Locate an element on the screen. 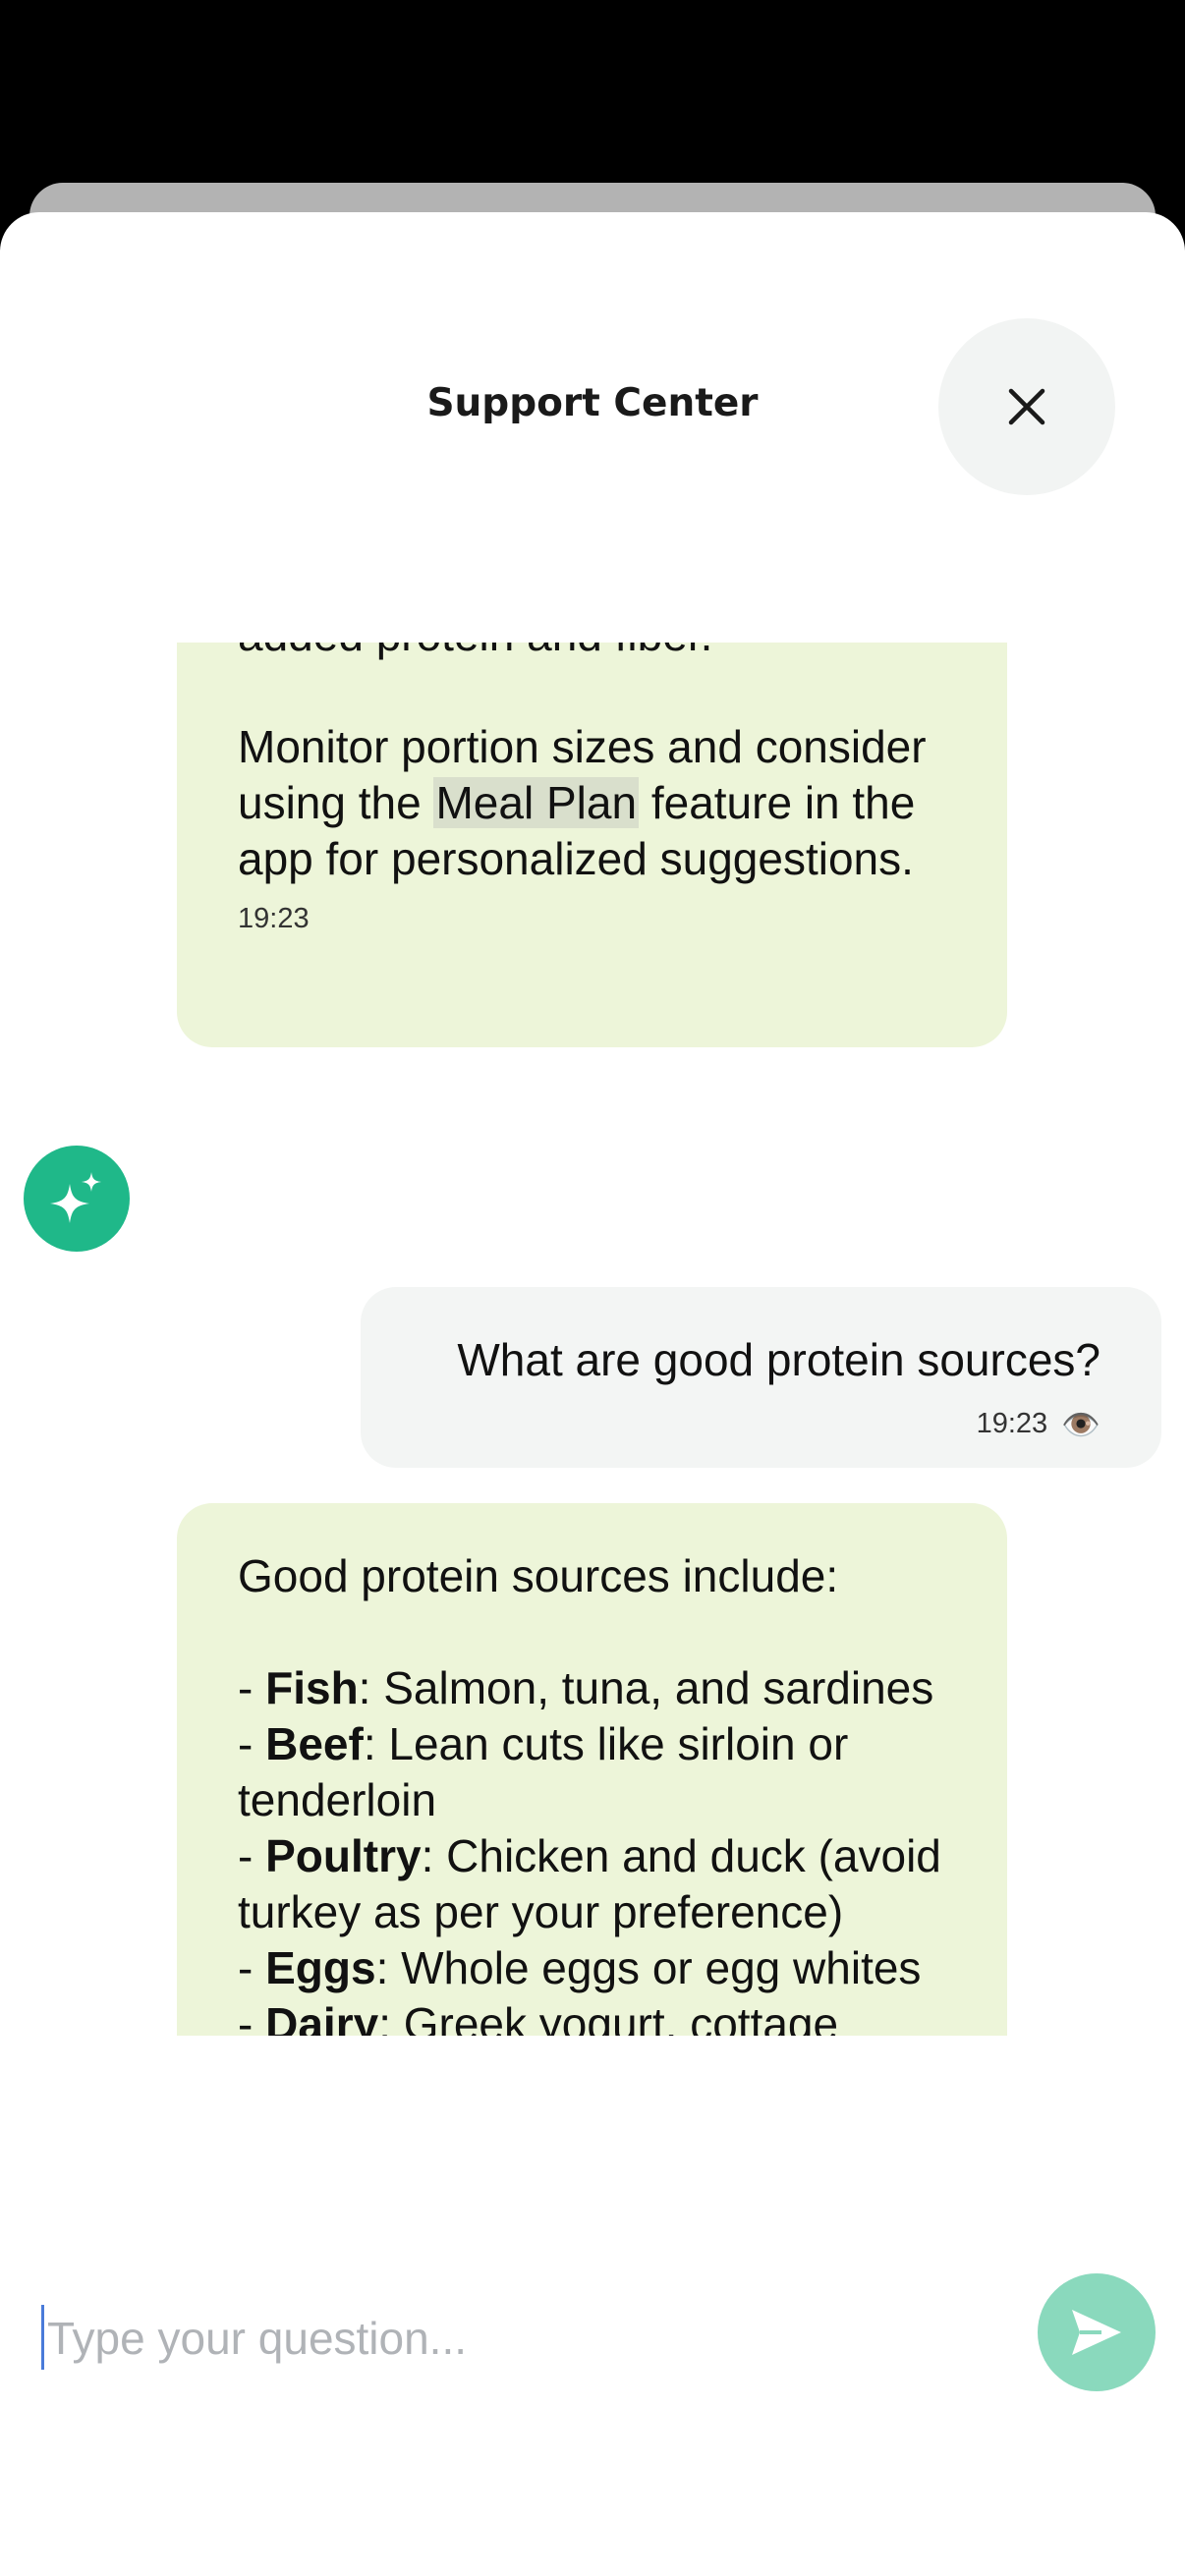 This screenshot has height=2576, width=1185. question-input is located at coordinates (519, 2338).